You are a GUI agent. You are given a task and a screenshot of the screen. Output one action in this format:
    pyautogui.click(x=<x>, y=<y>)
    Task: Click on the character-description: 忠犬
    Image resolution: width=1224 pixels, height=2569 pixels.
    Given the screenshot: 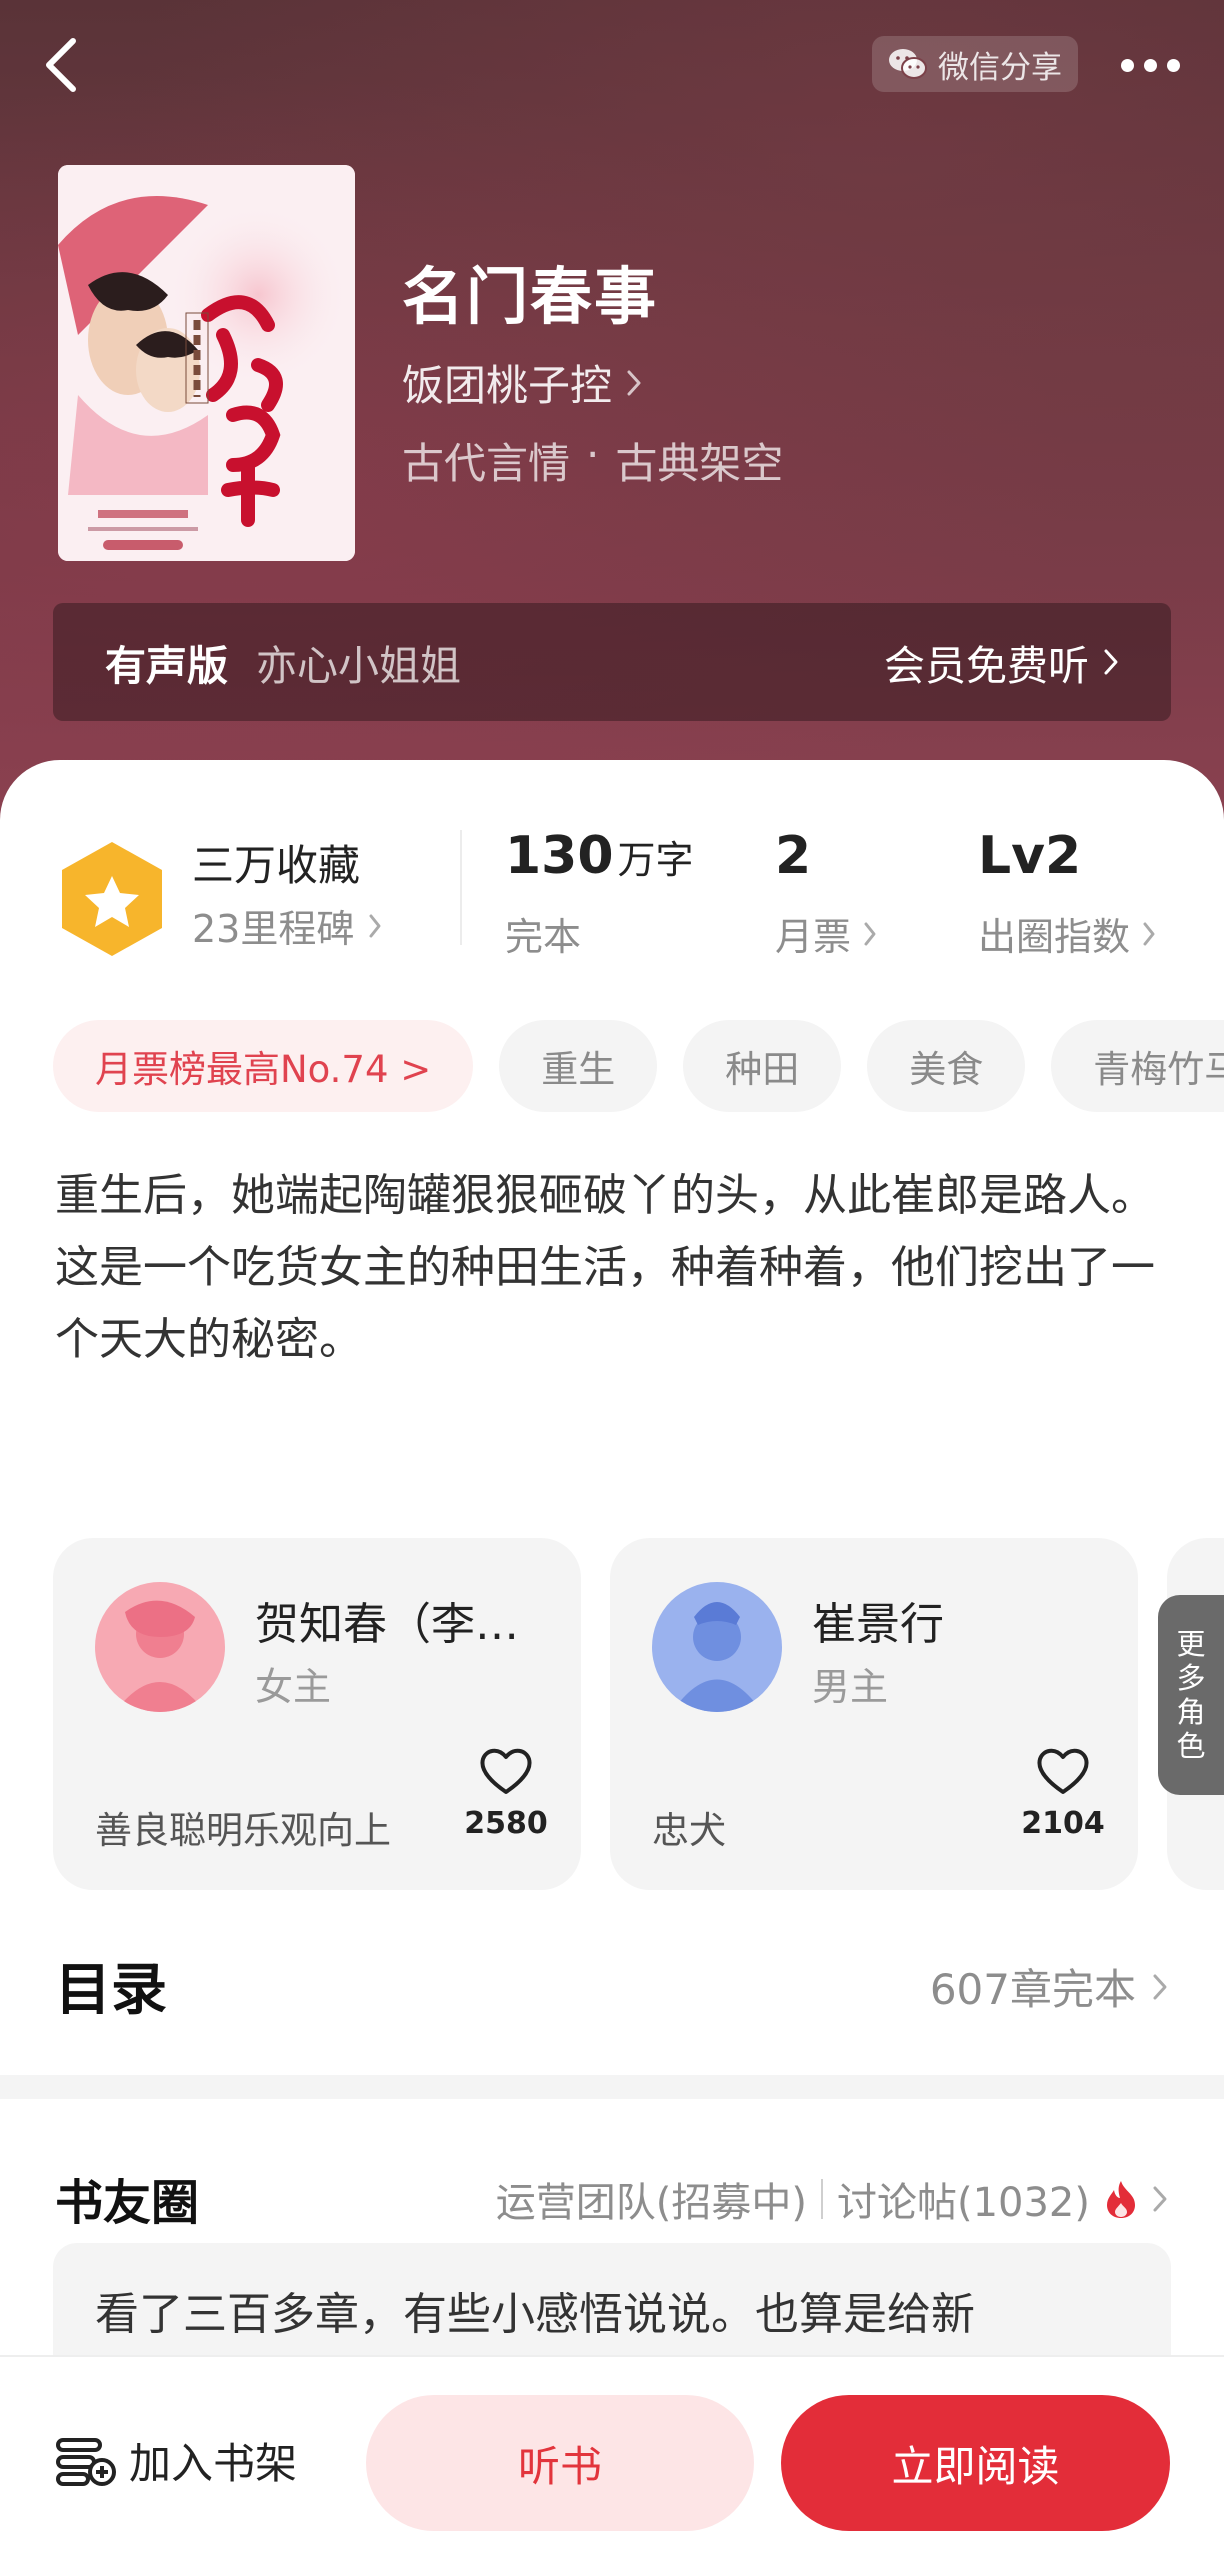 What is the action you would take?
    pyautogui.click(x=689, y=1830)
    